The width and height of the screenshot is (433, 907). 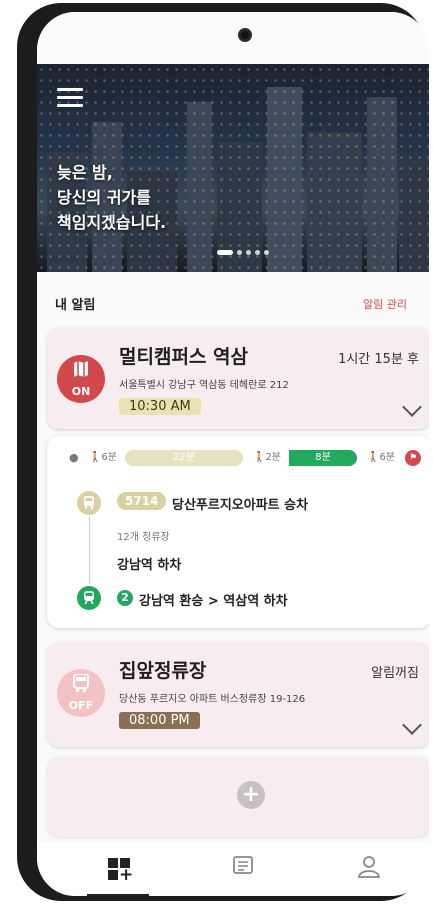 What do you see at coordinates (372, 869) in the screenshot?
I see `profile-icon` at bounding box center [372, 869].